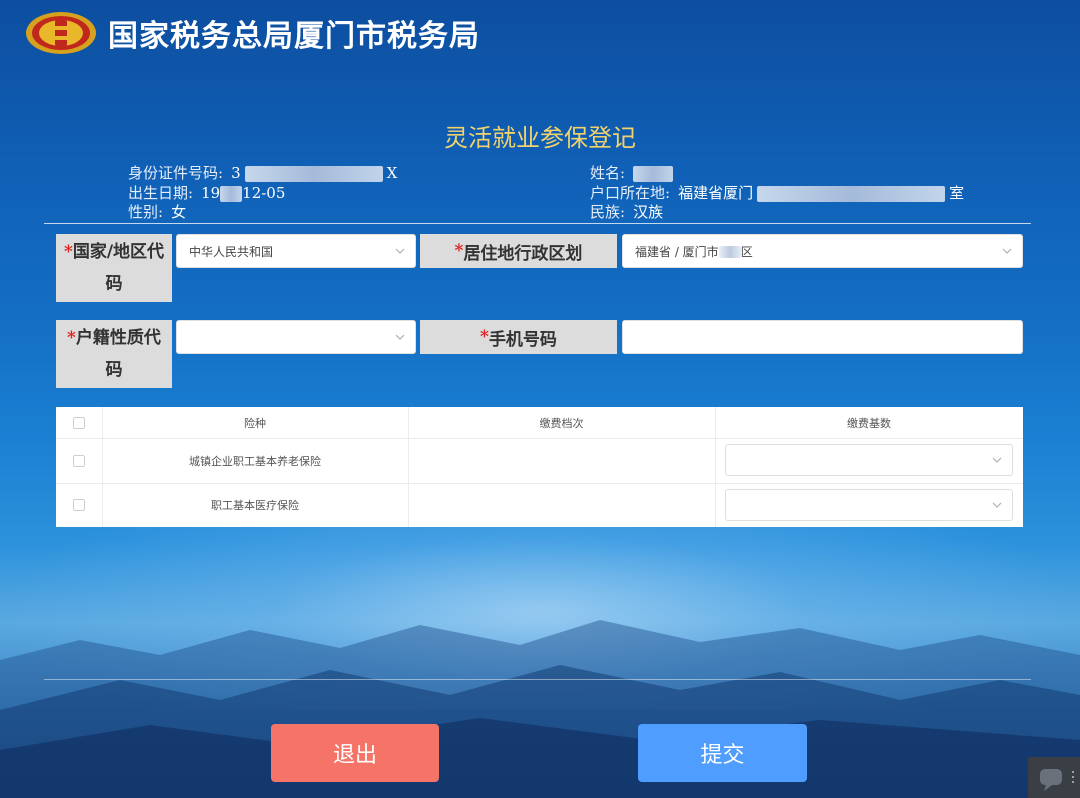  Describe the element at coordinates (522, 339) in the screenshot. I see `phone-number-label-text: 手机号码` at that location.